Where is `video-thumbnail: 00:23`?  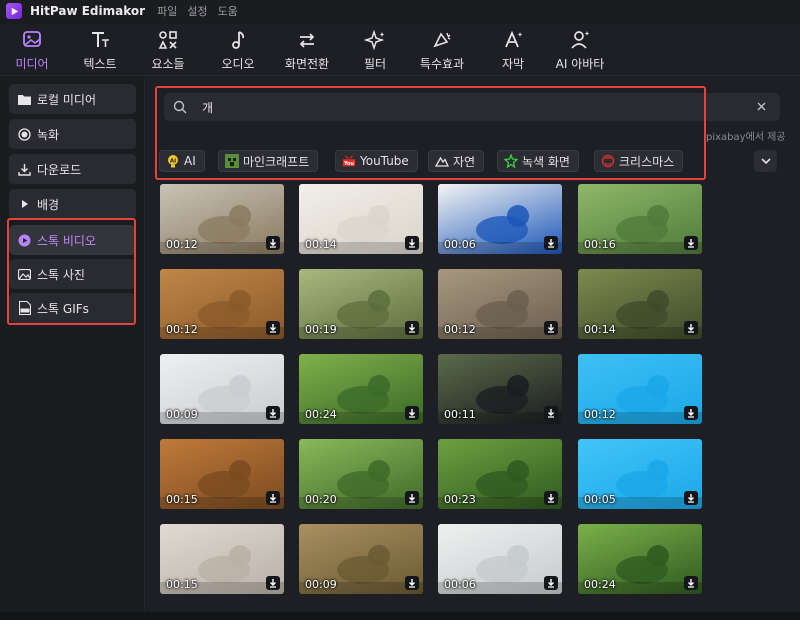 video-thumbnail: 00:23 is located at coordinates (500, 474).